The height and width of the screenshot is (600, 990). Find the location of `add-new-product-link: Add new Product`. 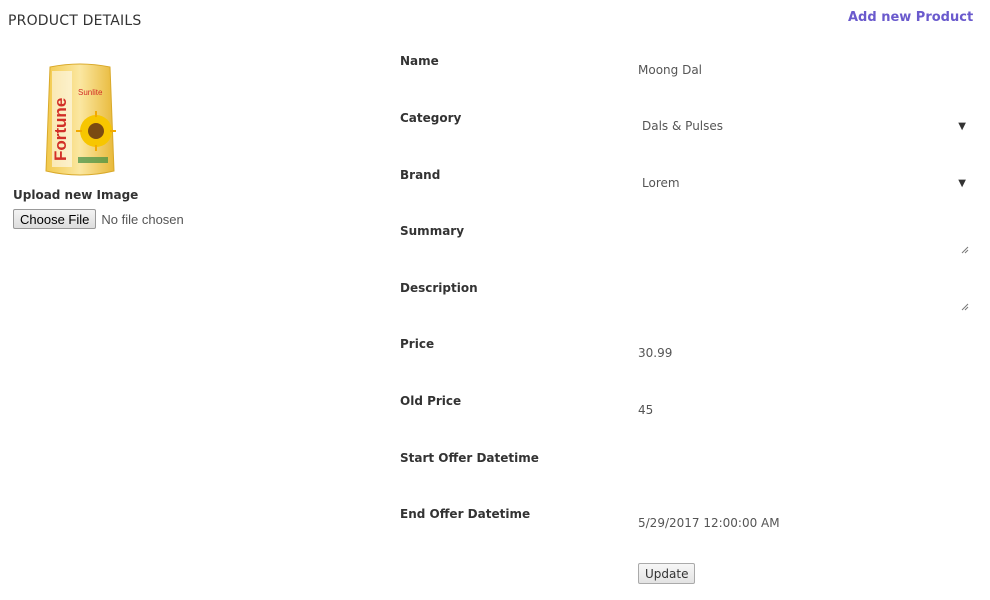

add-new-product-link: Add new Product is located at coordinates (910, 17).